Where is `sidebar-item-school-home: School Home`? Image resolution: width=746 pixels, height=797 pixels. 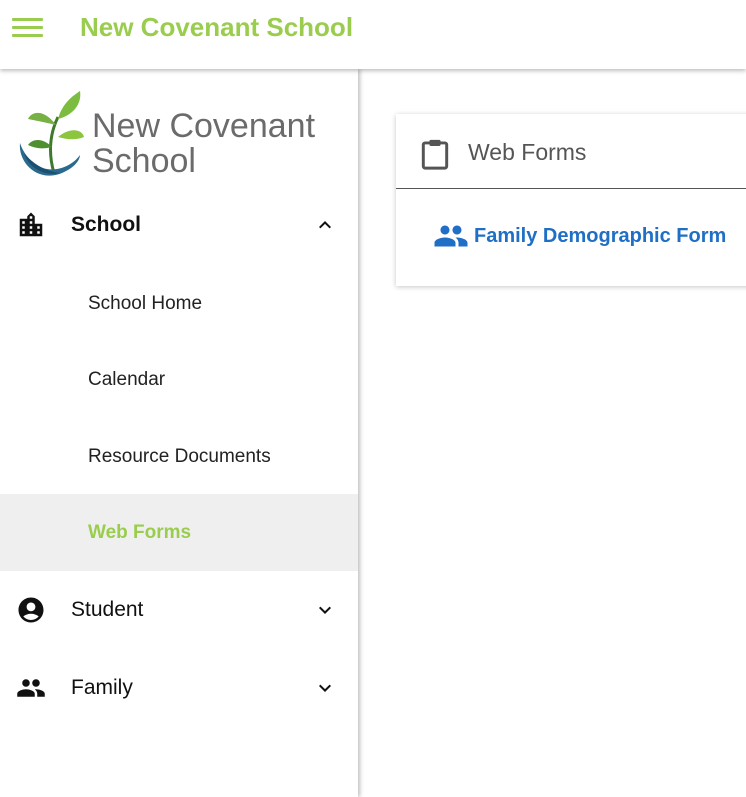 sidebar-item-school-home: School Home is located at coordinates (179, 303).